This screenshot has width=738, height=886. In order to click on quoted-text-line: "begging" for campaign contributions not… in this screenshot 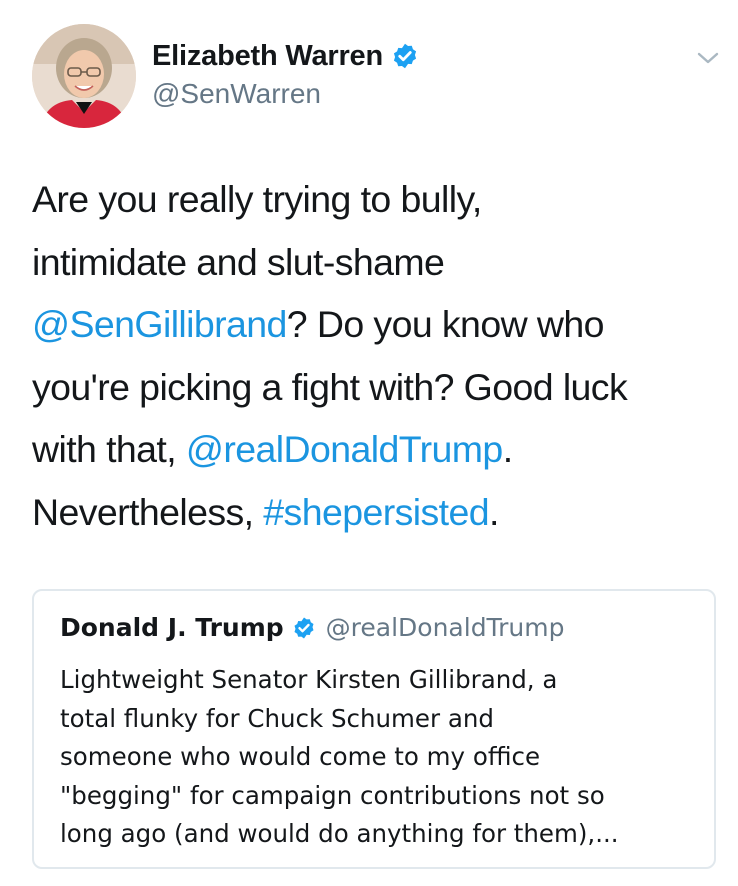, I will do `click(332, 795)`.